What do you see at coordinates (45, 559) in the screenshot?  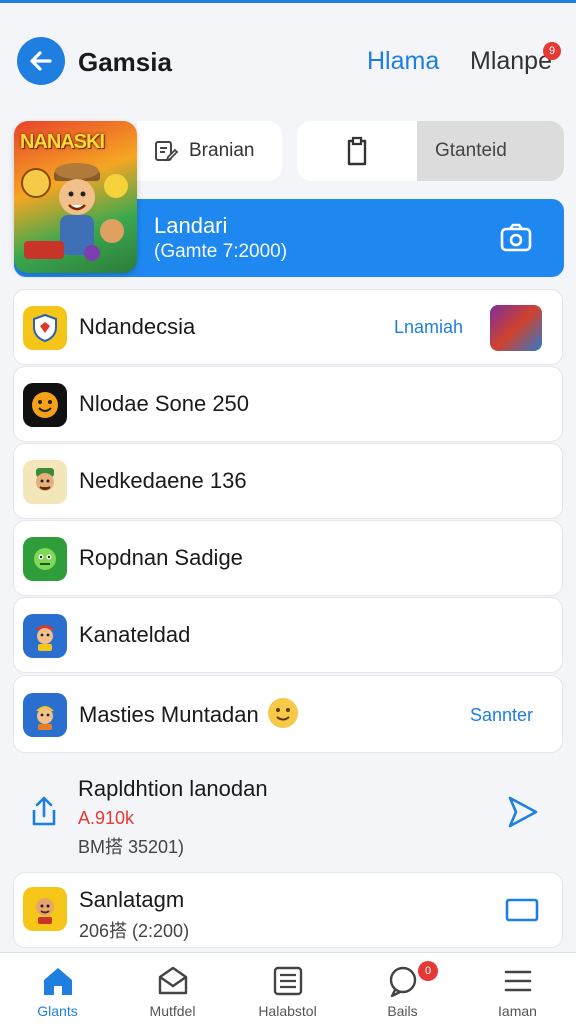 I see `monster-app-icon` at bounding box center [45, 559].